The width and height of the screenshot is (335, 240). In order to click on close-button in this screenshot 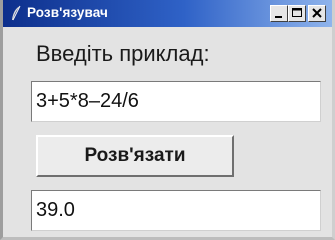, I will do `click(317, 13)`.